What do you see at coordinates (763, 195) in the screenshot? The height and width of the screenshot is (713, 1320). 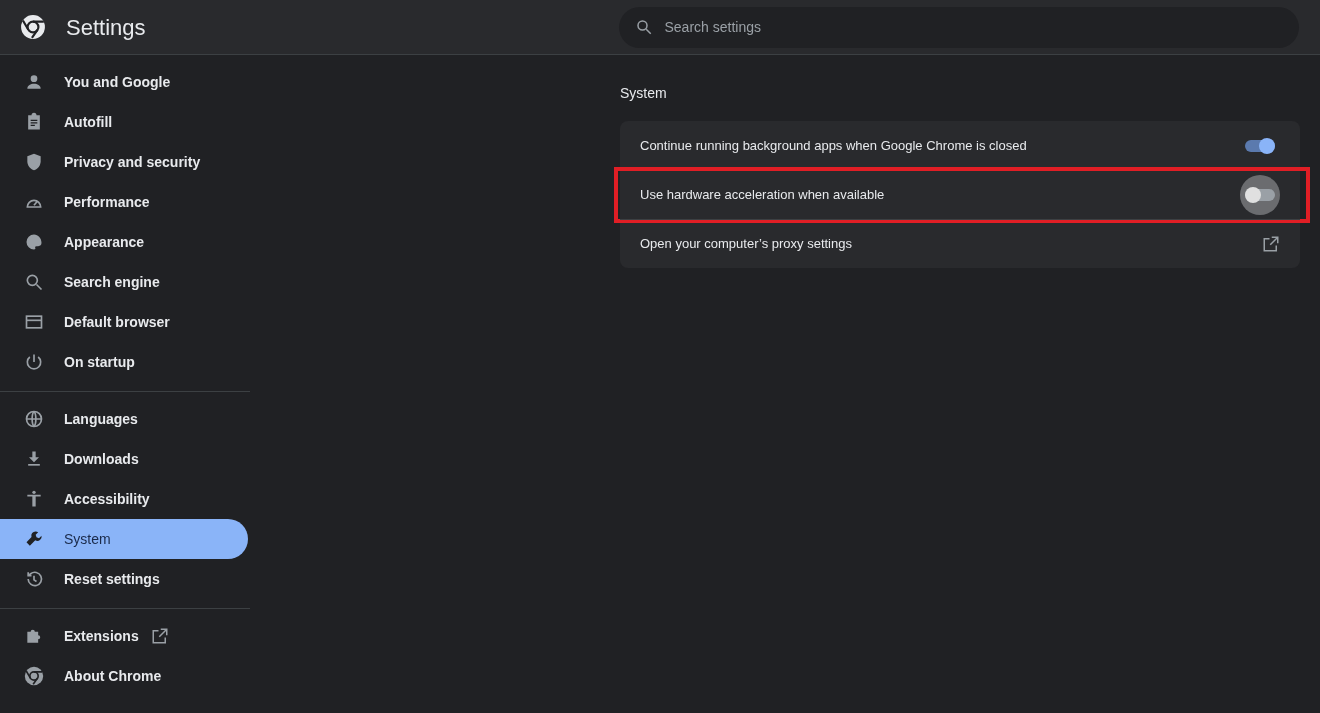 I see `setting-label: Use hardware acceleration when available` at bounding box center [763, 195].